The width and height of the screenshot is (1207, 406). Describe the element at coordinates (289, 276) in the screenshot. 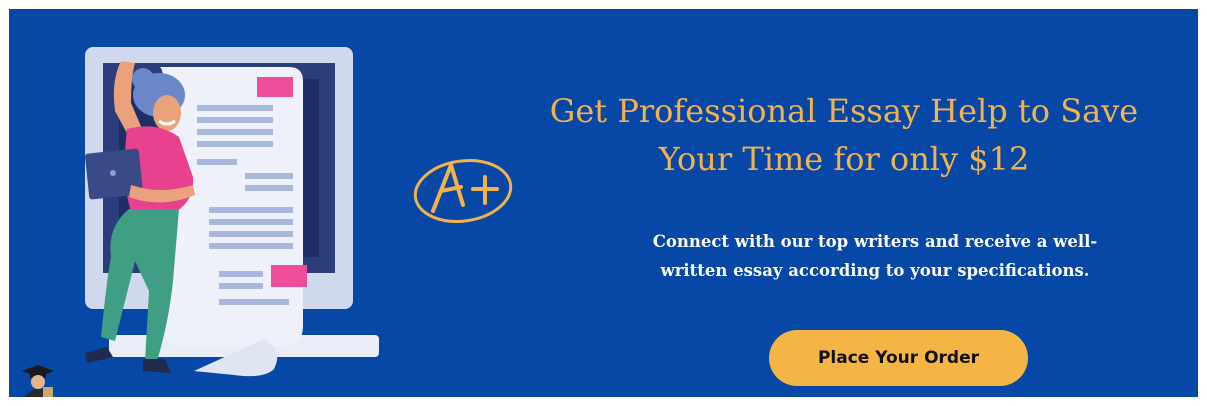

I see `document-tag-bottom` at that location.